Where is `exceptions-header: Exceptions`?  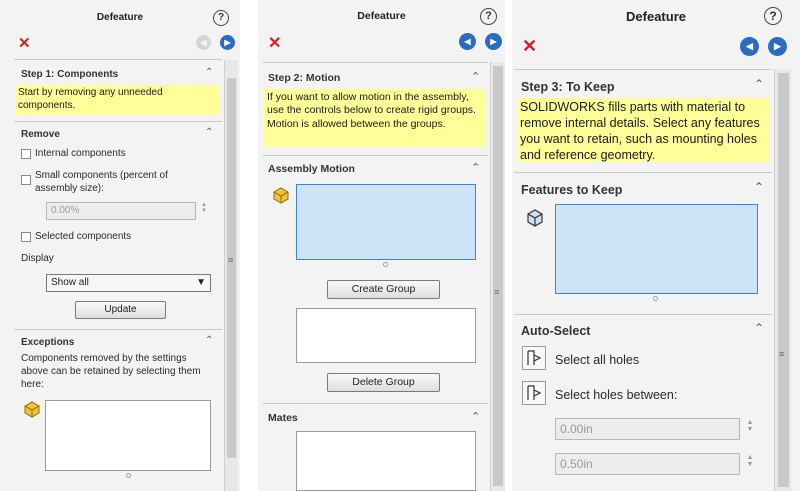 exceptions-header: Exceptions is located at coordinates (47, 342).